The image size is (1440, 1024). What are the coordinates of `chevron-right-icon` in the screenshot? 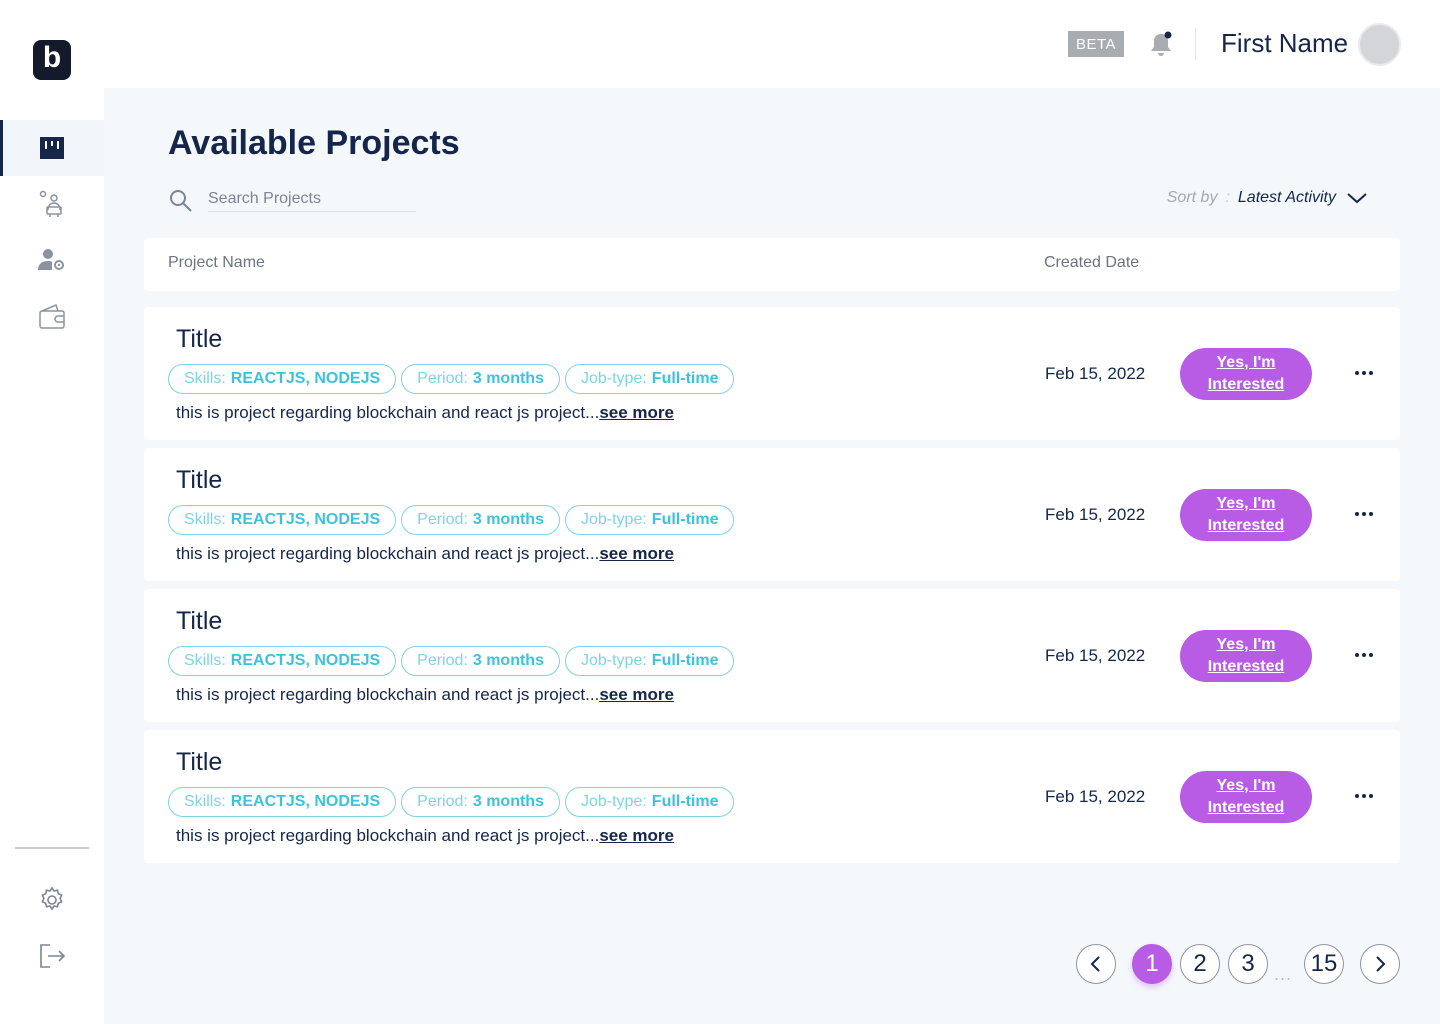 It's located at (1381, 964).